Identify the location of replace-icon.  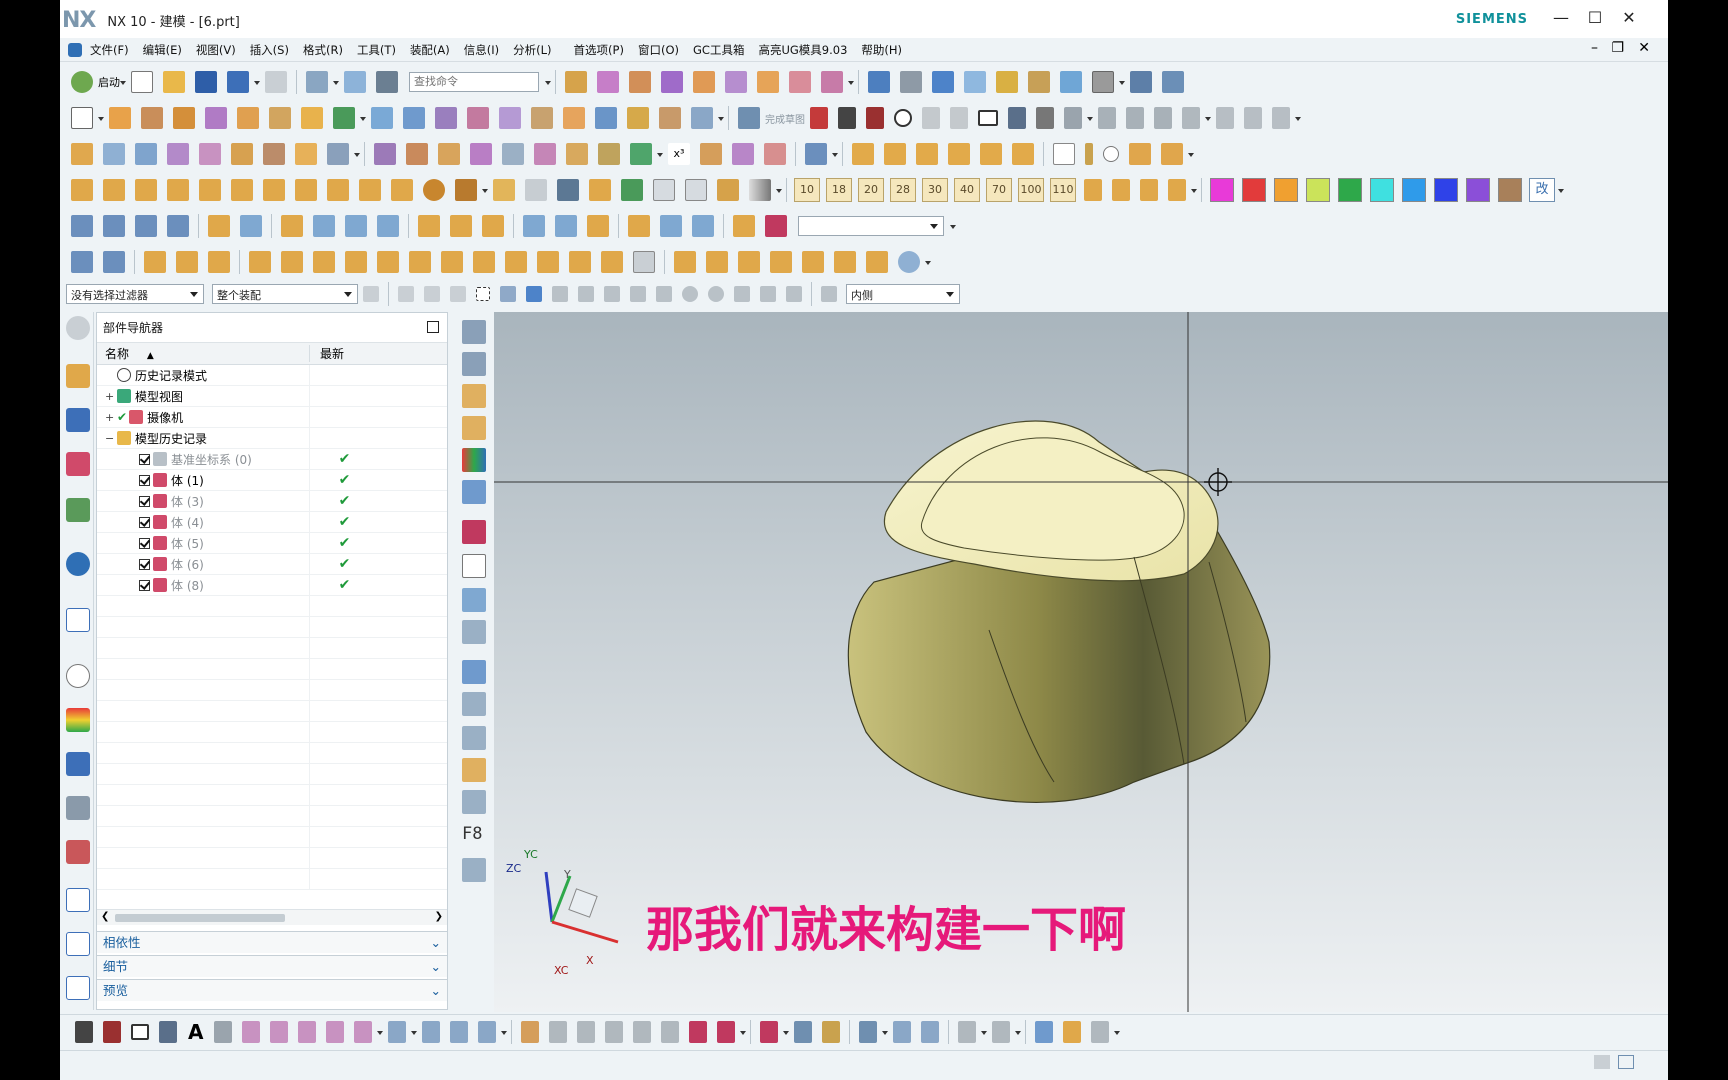
(632, 190).